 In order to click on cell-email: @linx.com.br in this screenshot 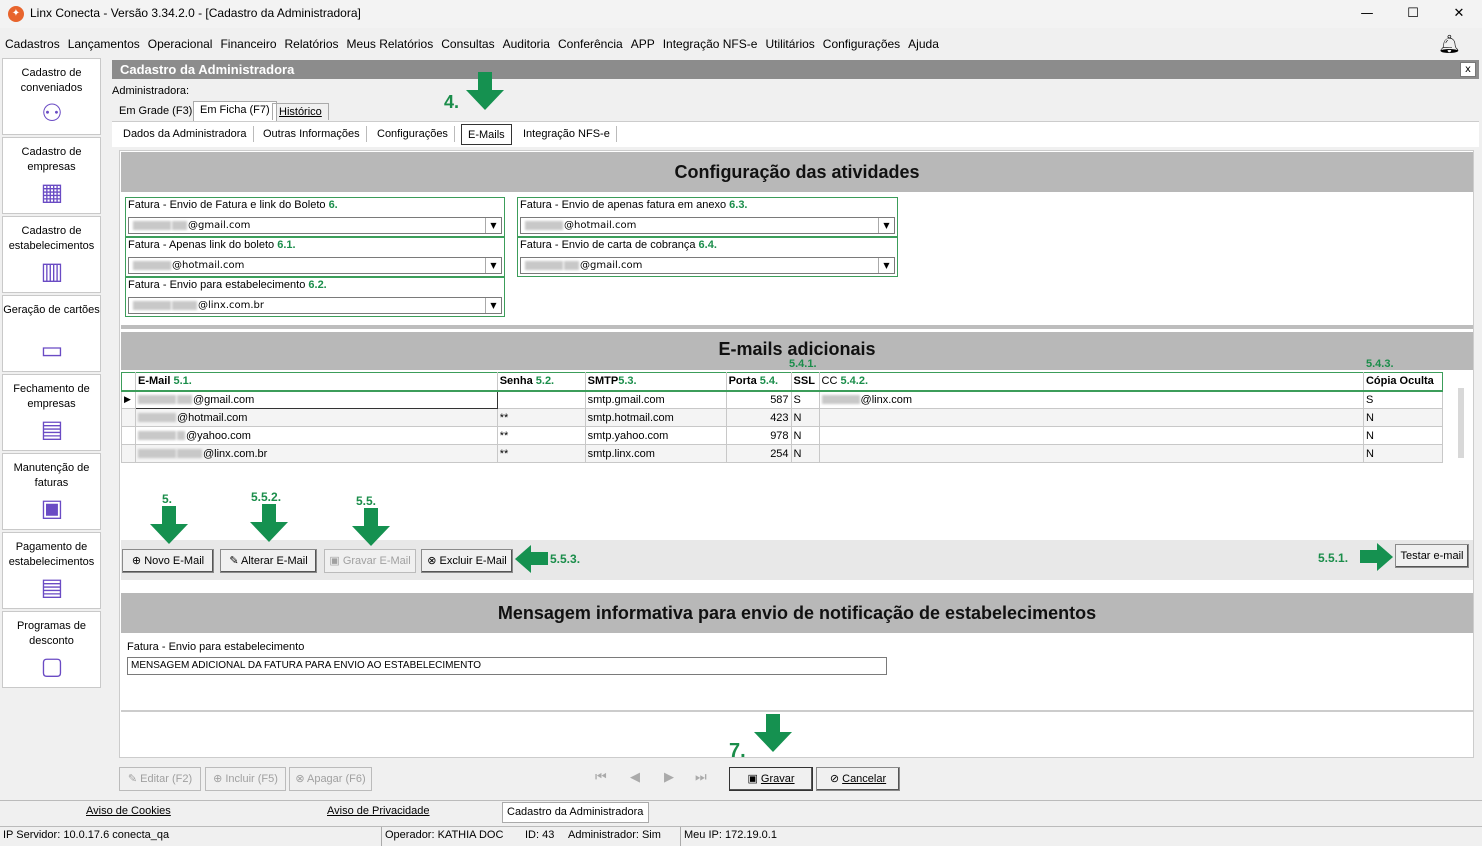, I will do `click(316, 453)`.